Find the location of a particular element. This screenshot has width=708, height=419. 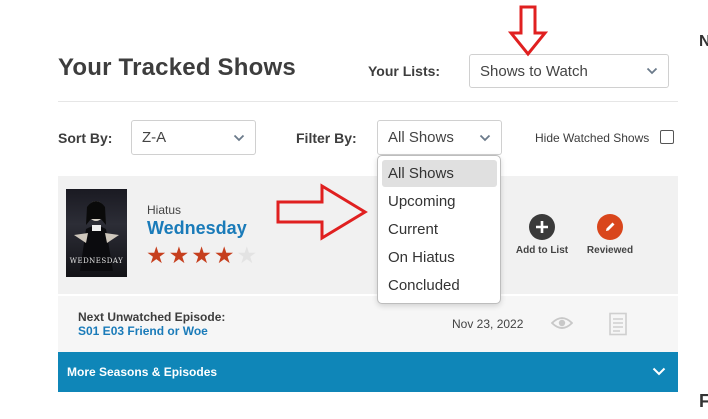

next-episode-link: S01 E03 Friend or Woe is located at coordinates (143, 331).